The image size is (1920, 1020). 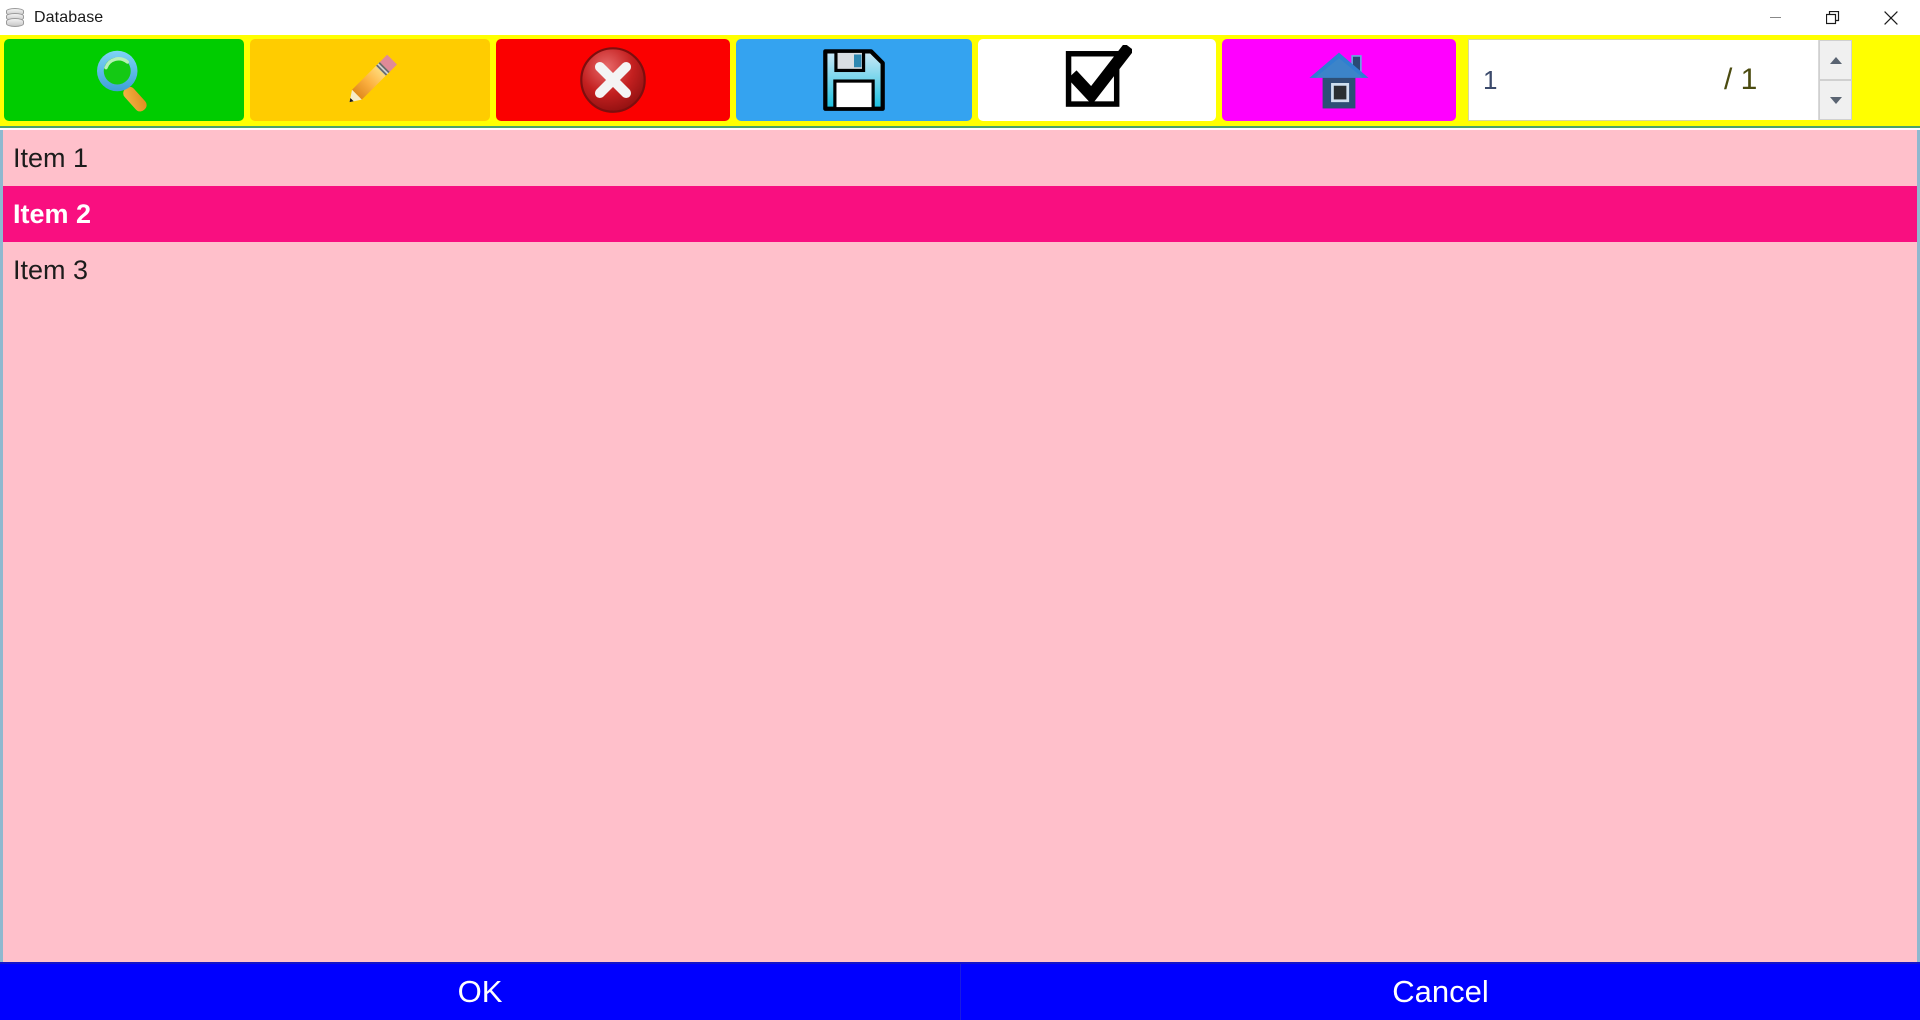 I want to click on magnifier-icon, so click(x=124, y=80).